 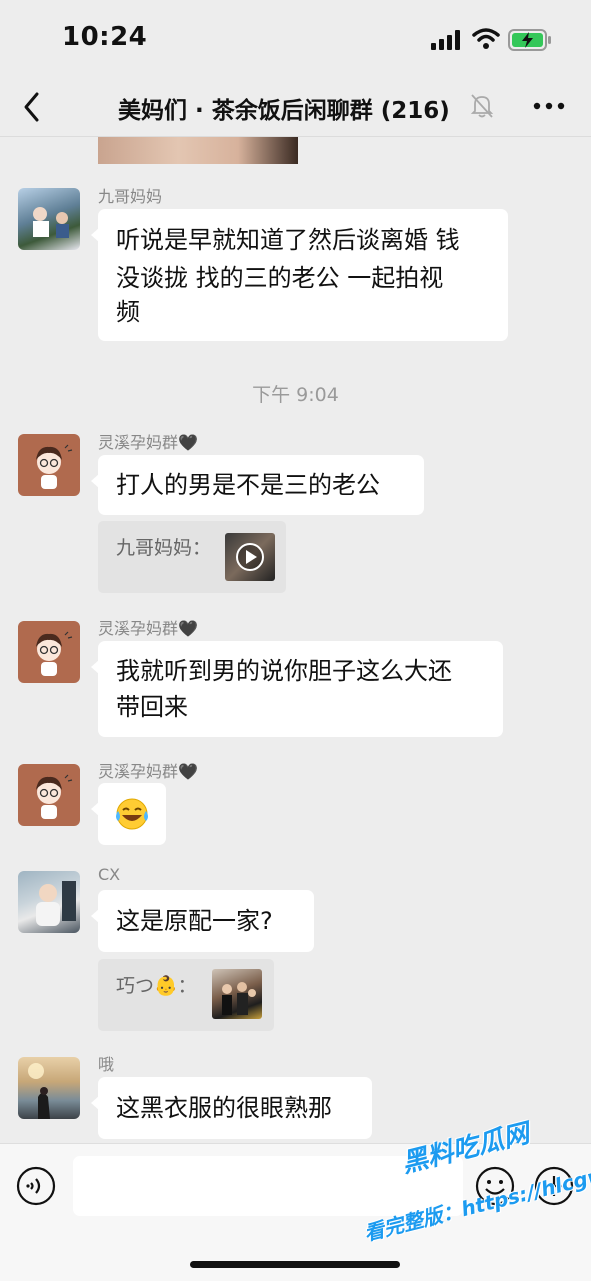 I want to click on sender-name: 九哥妈妈, so click(x=130, y=196).